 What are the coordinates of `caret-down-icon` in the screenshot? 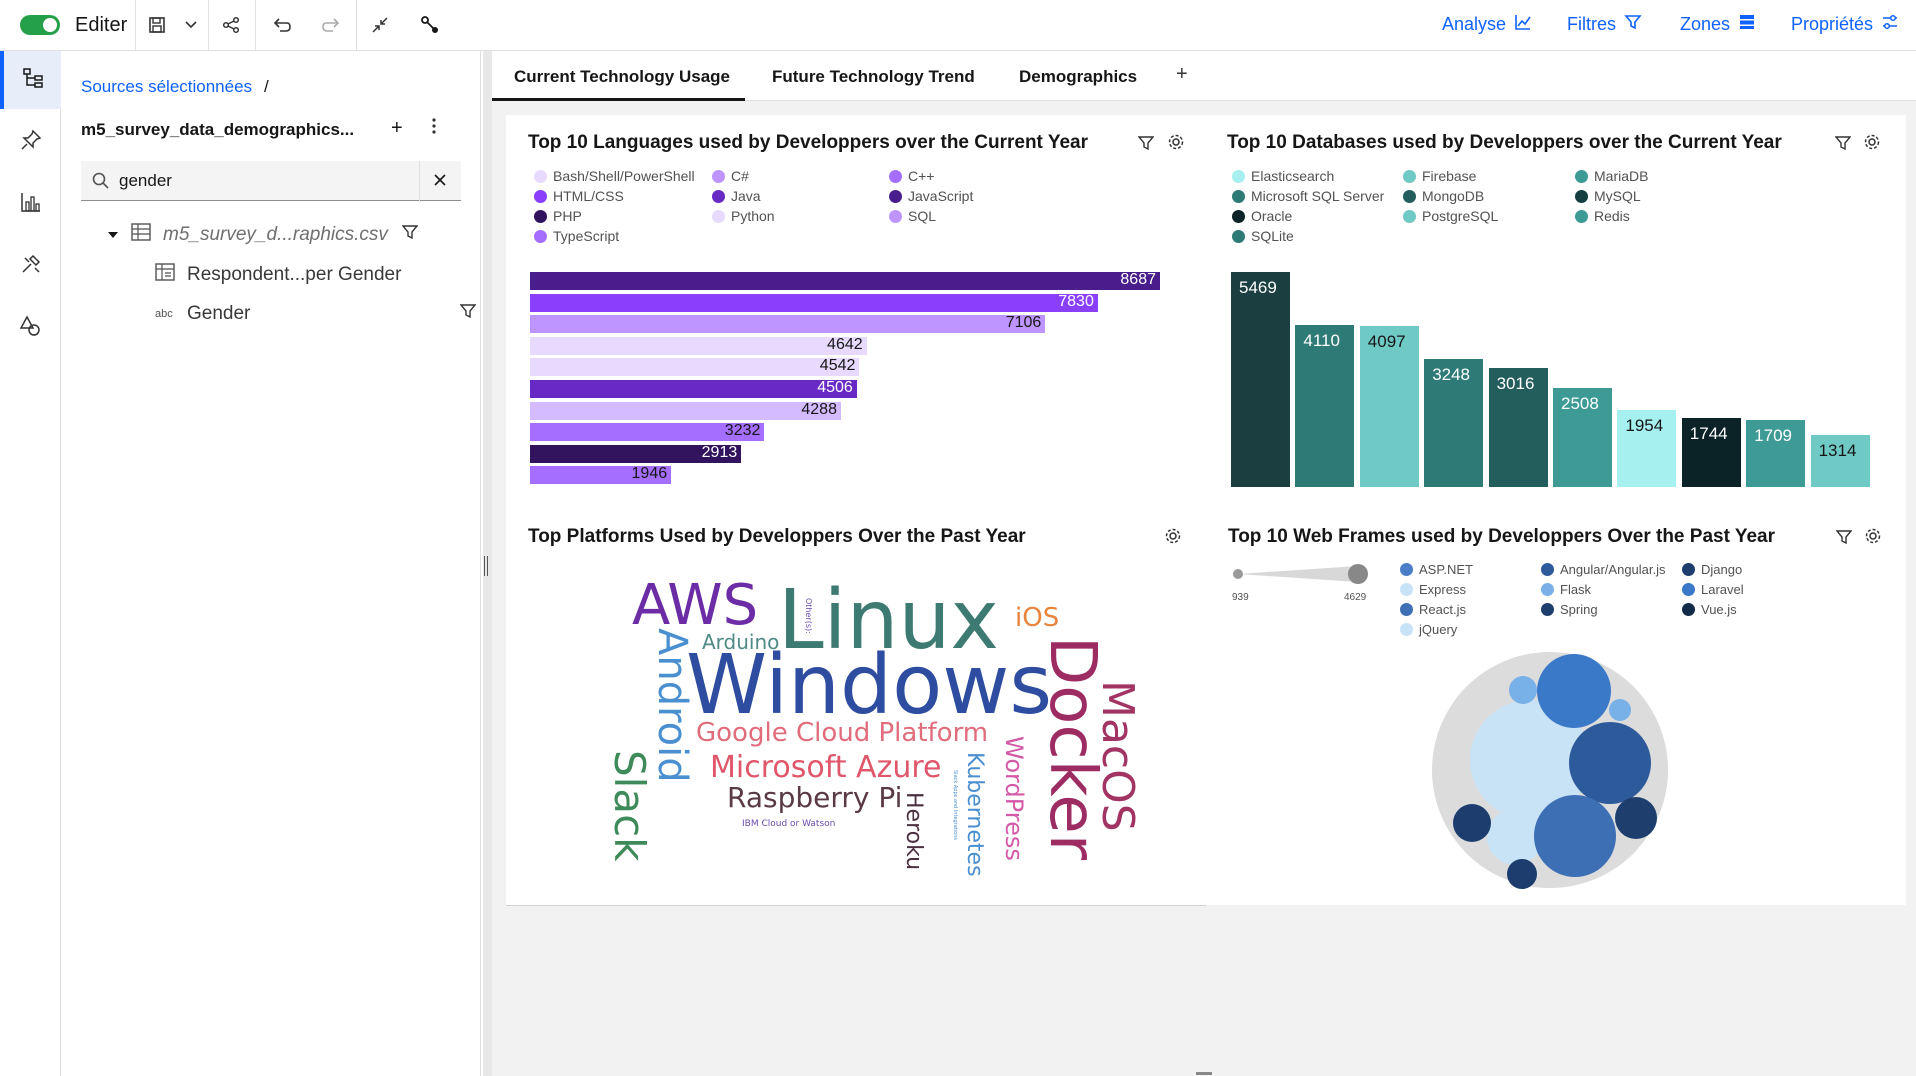 It's located at (113, 235).